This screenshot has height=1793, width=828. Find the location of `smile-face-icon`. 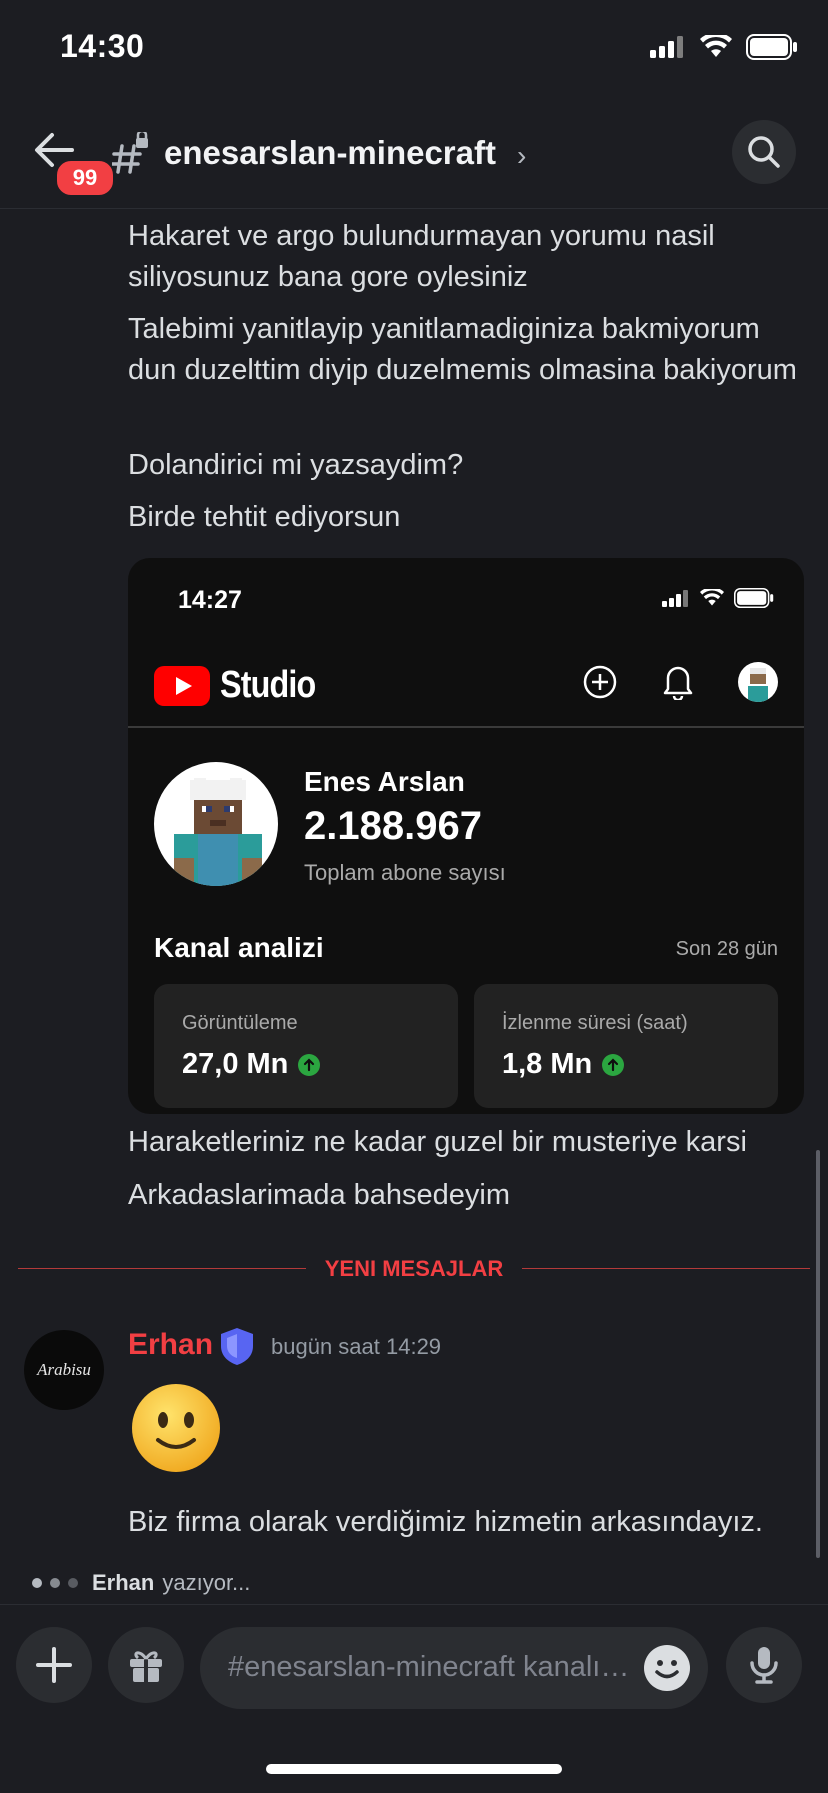

smile-face-icon is located at coordinates (667, 1669).